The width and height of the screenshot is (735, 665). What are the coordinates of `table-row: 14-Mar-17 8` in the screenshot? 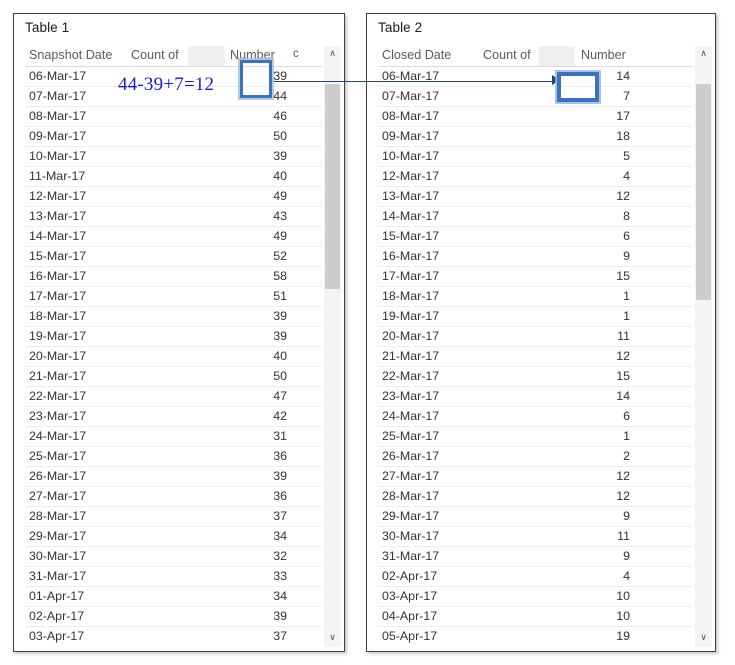 It's located at (535, 217).